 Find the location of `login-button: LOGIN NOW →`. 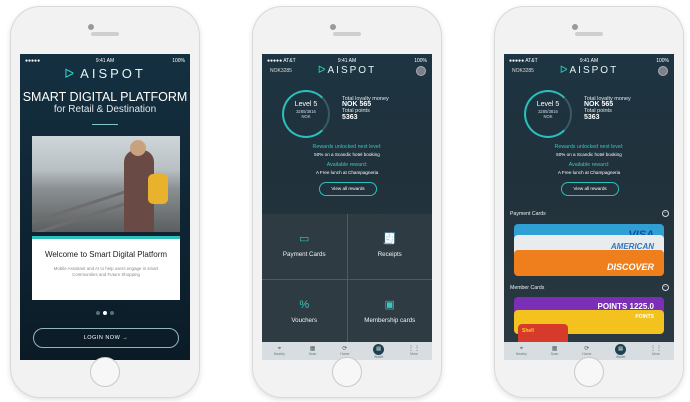

login-button: LOGIN NOW → is located at coordinates (106, 338).